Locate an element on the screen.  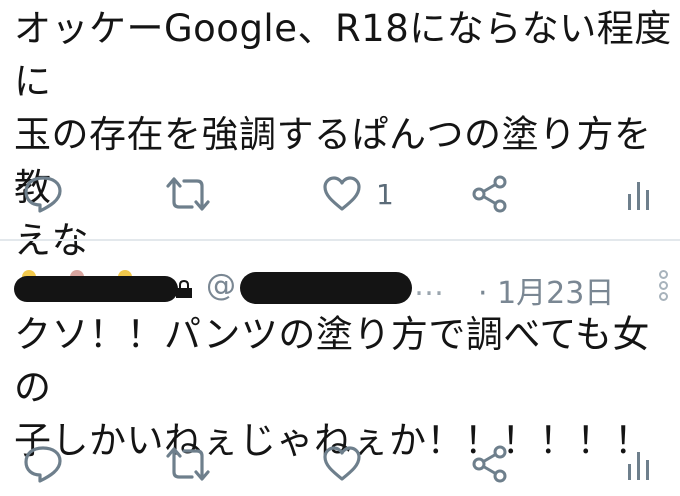
like-button is located at coordinates (342, 464).